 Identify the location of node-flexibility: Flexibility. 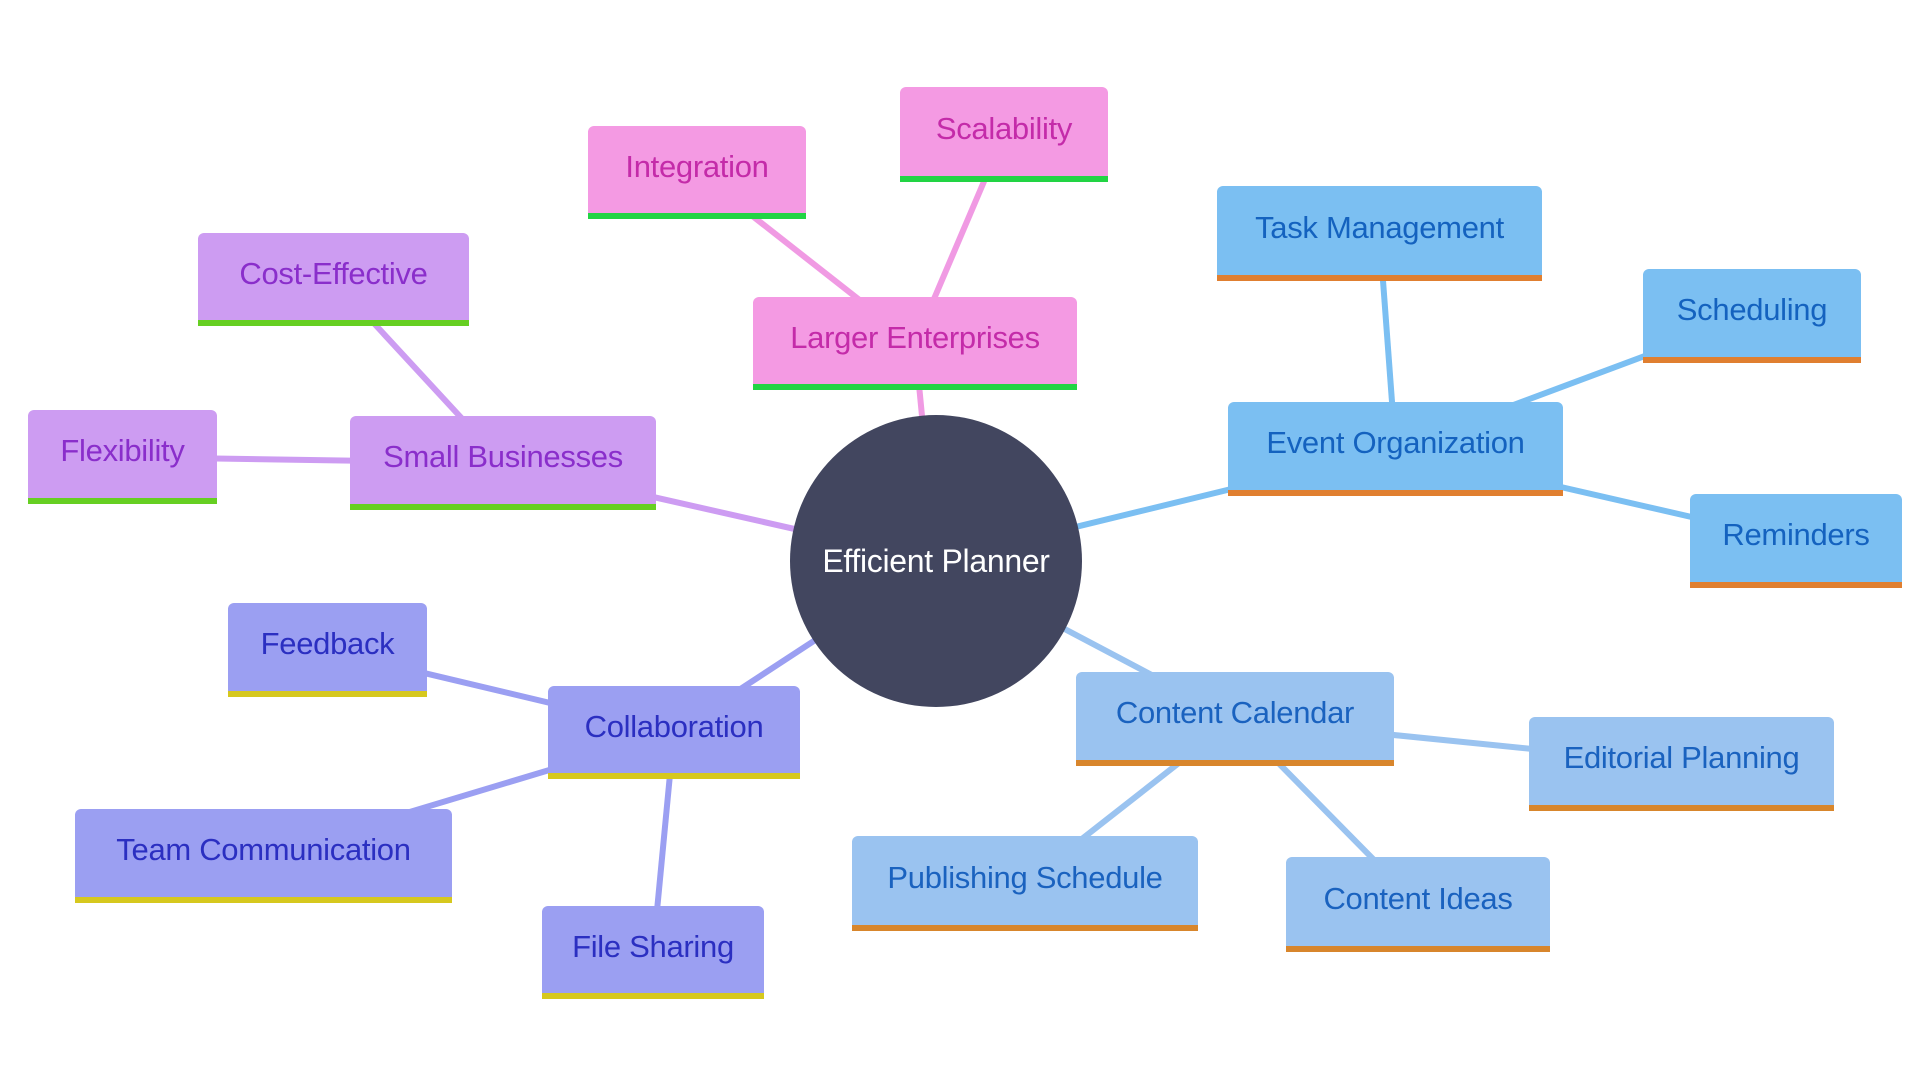
(122, 457).